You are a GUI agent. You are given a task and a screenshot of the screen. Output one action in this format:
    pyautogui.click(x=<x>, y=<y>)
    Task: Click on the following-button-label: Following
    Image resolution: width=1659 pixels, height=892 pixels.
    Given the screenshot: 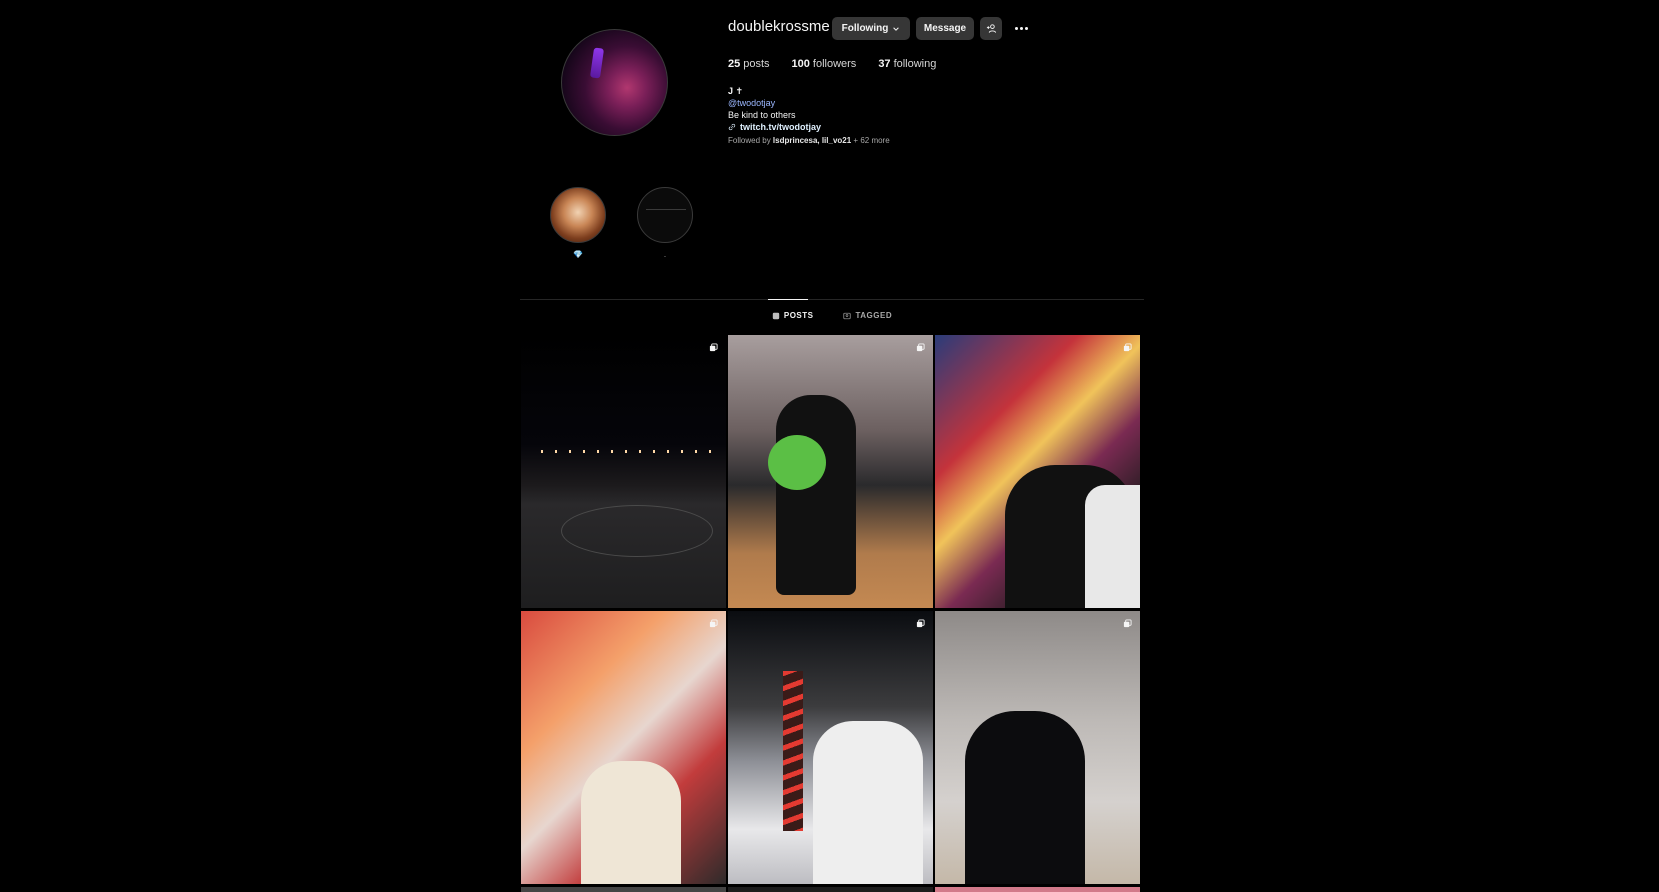 What is the action you would take?
    pyautogui.click(x=865, y=28)
    